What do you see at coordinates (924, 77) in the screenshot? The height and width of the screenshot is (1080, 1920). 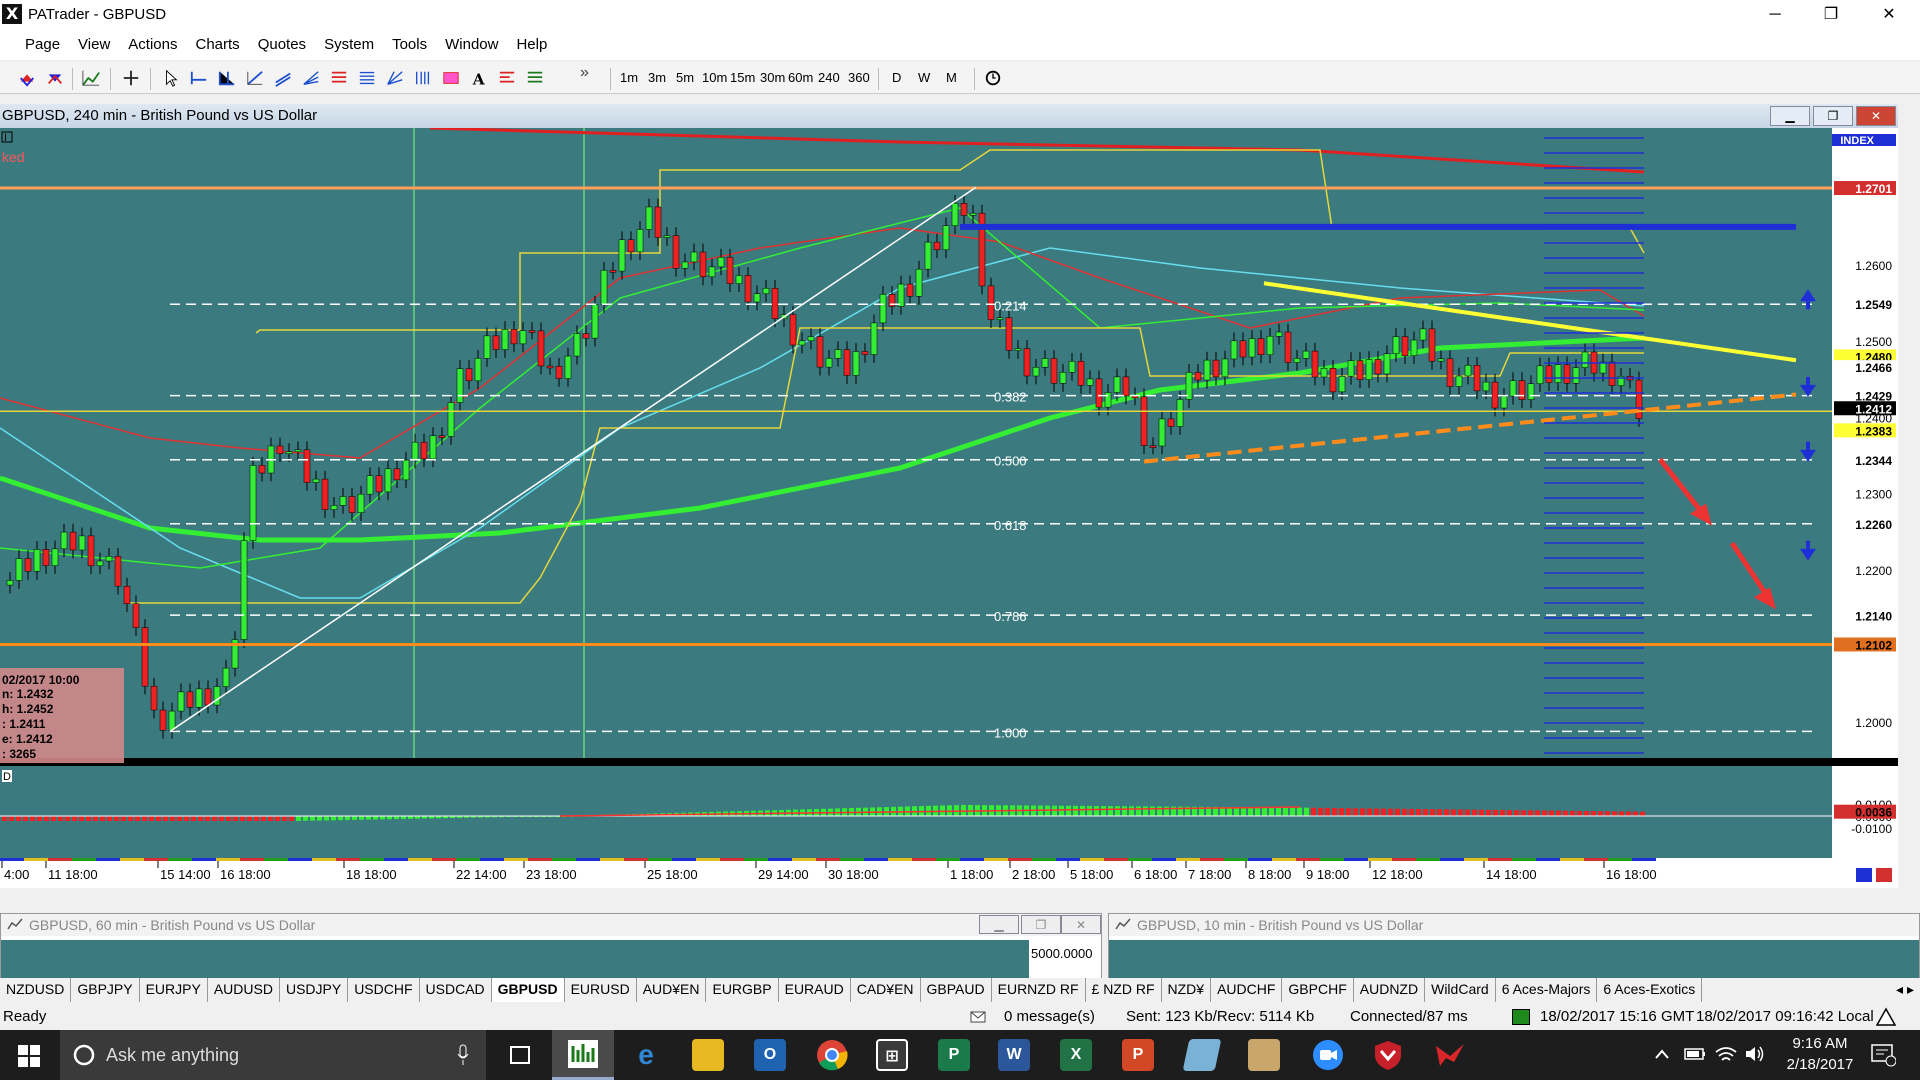 I see `timeframe-weekly: W` at bounding box center [924, 77].